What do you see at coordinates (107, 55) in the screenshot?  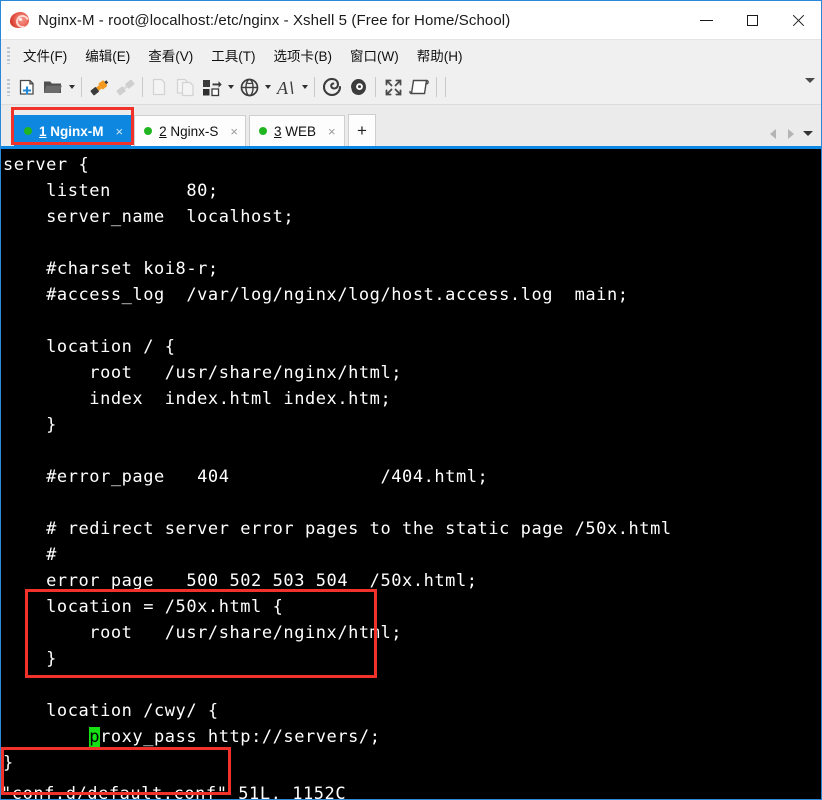 I see `menu-edit: 编辑(E)` at bounding box center [107, 55].